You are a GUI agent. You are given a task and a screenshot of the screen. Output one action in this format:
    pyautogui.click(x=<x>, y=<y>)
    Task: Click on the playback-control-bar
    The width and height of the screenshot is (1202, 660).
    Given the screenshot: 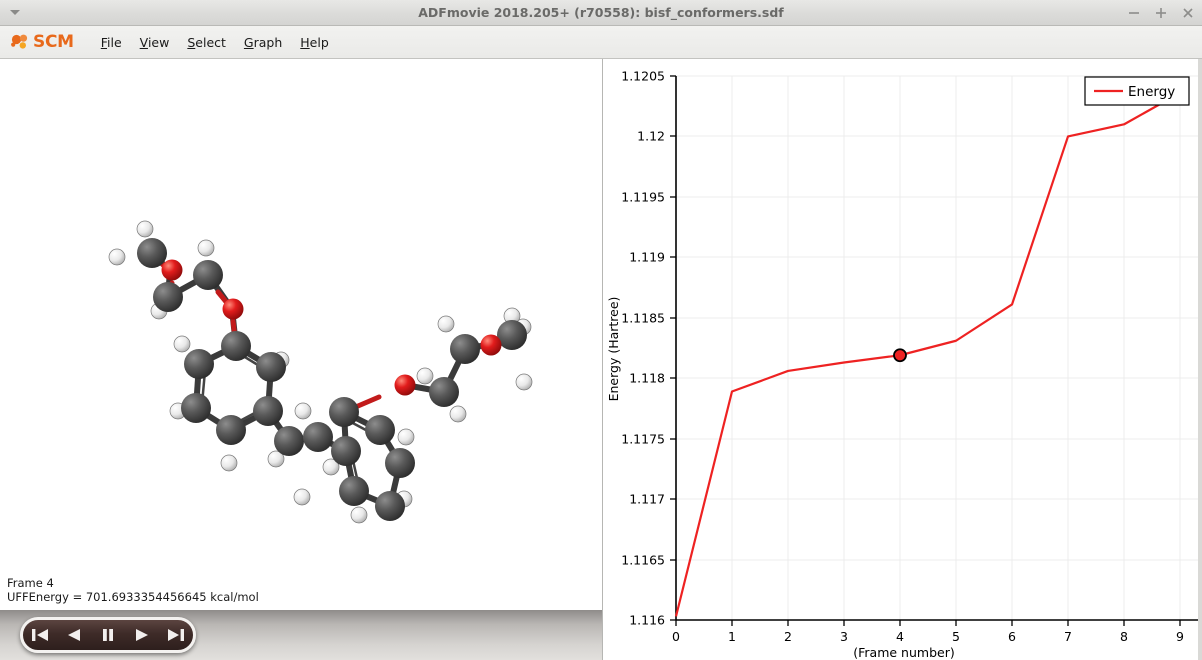 What is the action you would take?
    pyautogui.click(x=301, y=635)
    